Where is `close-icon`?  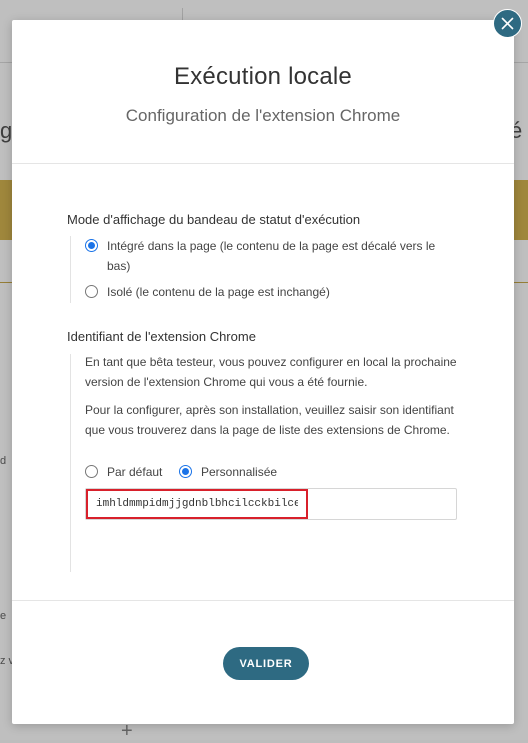 close-icon is located at coordinates (507, 23).